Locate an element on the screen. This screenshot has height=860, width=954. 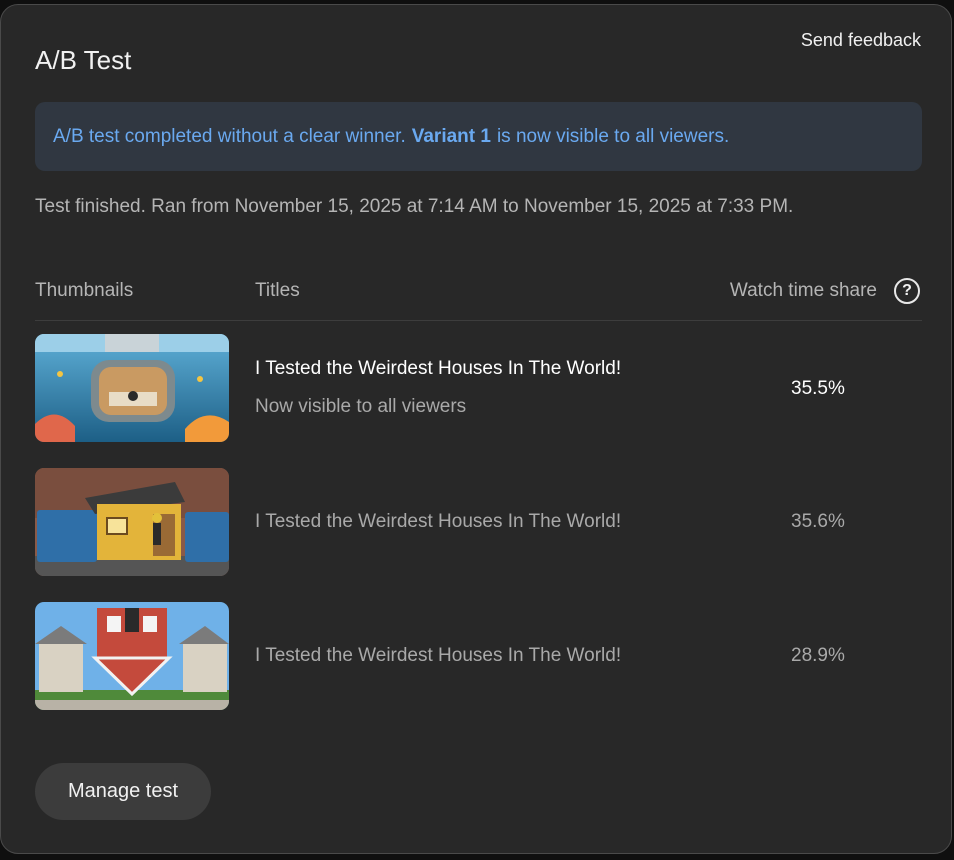
banner-text-after: is now visible to all viewers. is located at coordinates (613, 136).